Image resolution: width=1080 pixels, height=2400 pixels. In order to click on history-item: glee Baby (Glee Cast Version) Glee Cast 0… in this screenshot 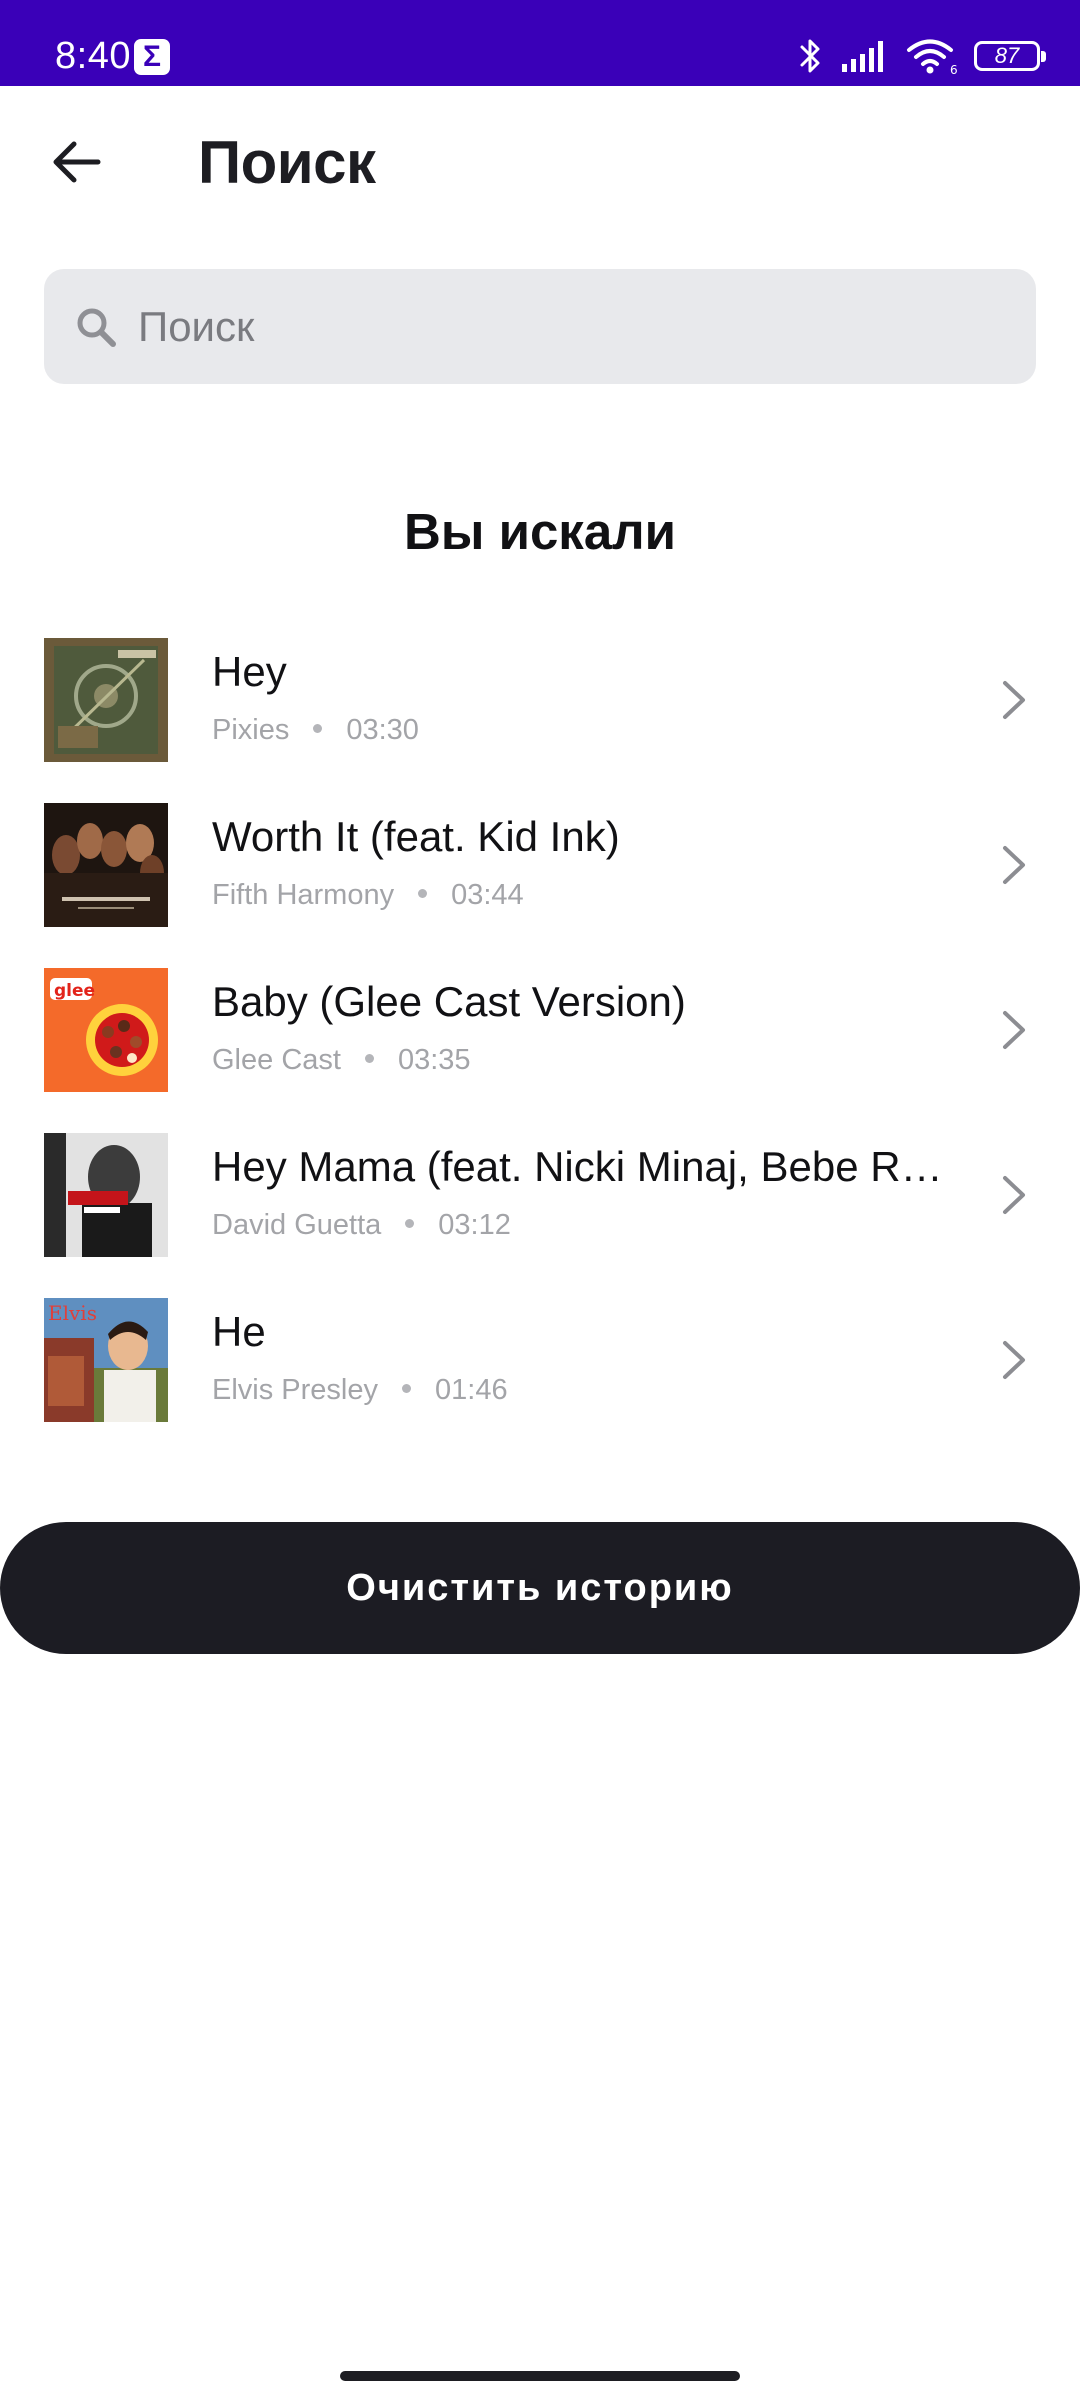, I will do `click(540, 1040)`.